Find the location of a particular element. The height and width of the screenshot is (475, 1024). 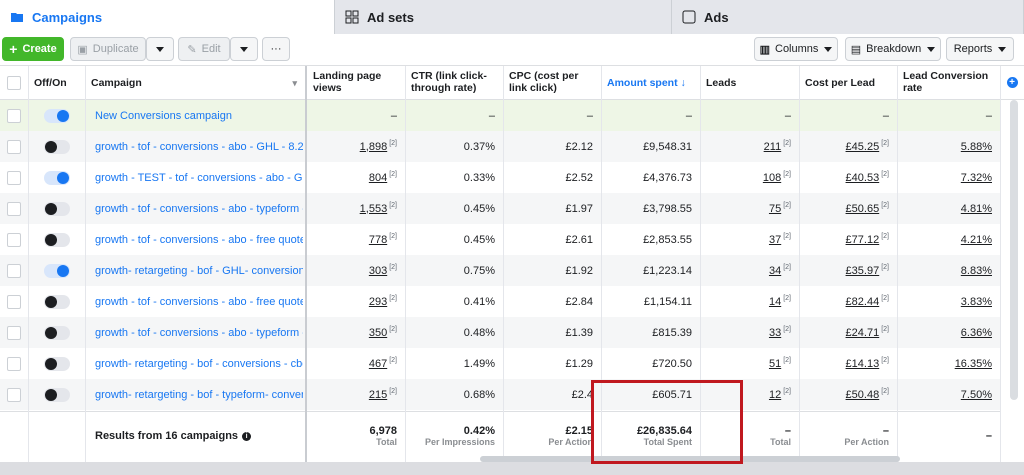

cpl-value: £14.13 is located at coordinates (863, 364).